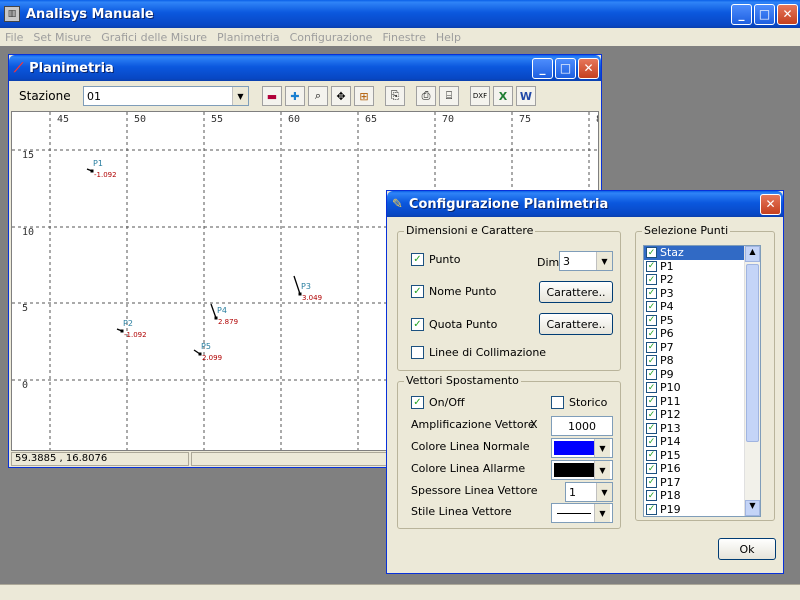 The image size is (800, 600). Describe the element at coordinates (576, 324) in the screenshot. I see `carattere-quota-button: Carattere..` at that location.